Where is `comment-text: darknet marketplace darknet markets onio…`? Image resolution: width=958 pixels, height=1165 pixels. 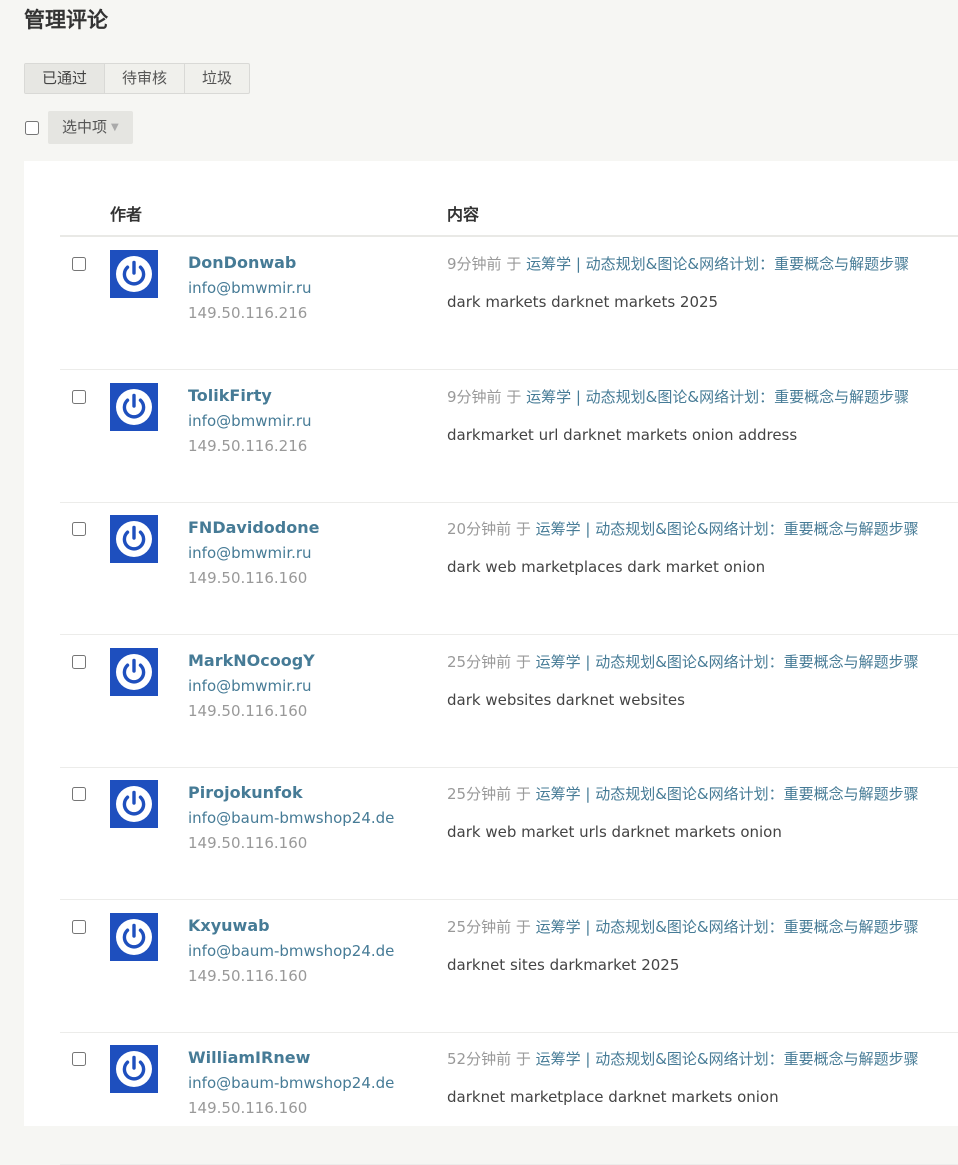
comment-text: darknet marketplace darknet markets onio… is located at coordinates (613, 1097).